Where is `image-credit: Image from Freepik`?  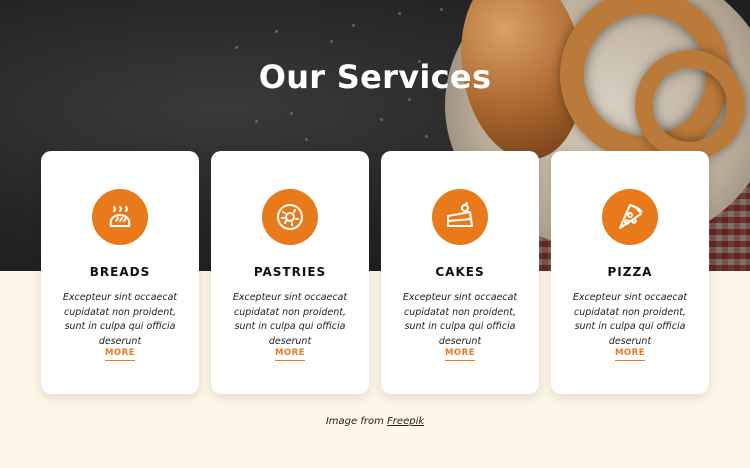 image-credit: Image from Freepik is located at coordinates (375, 421).